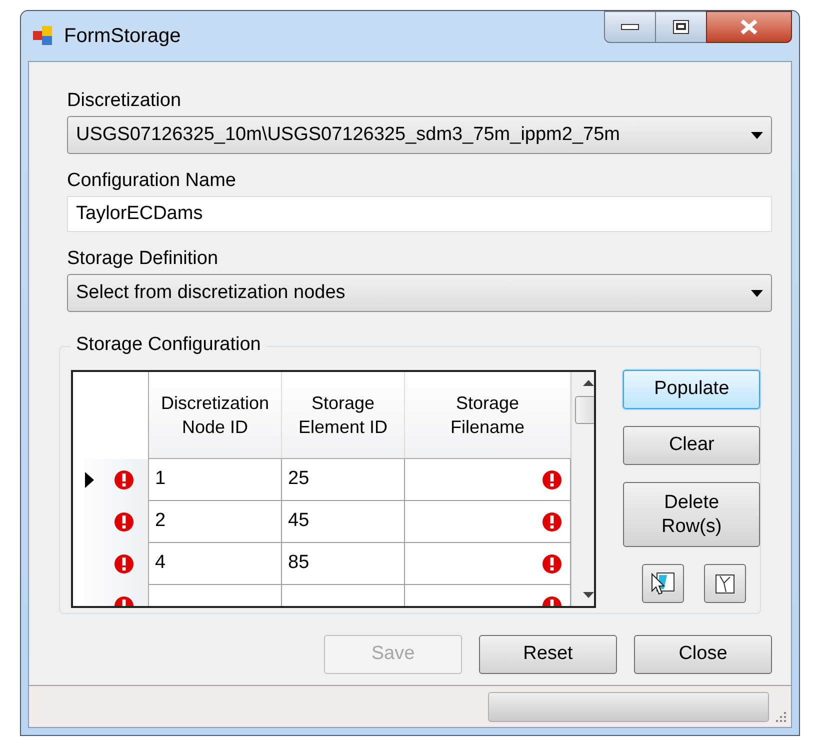 This screenshot has height=739, width=829. I want to click on current-row-icon, so click(89, 480).